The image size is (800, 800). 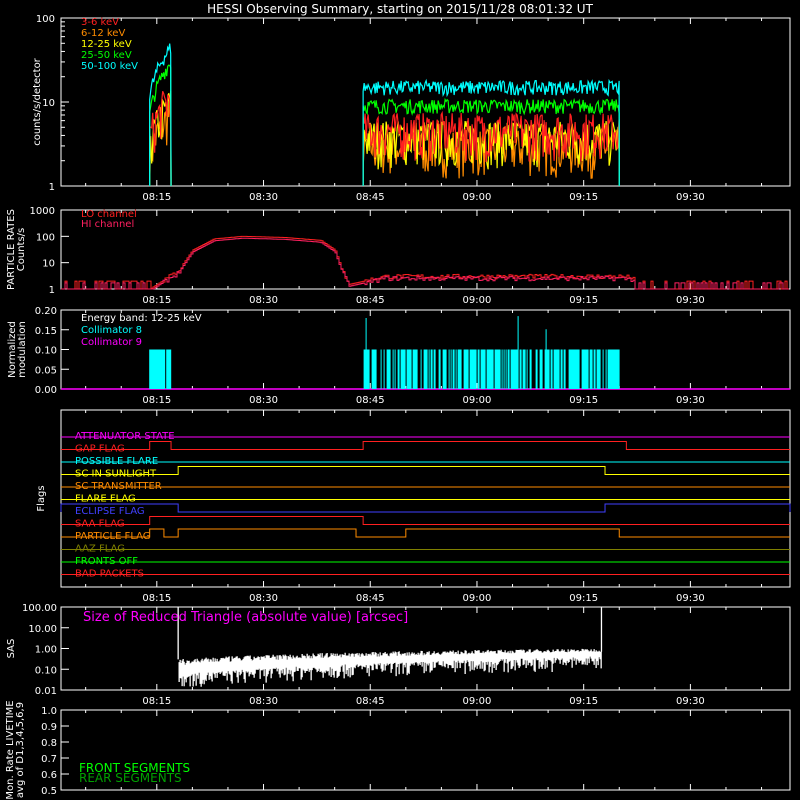 I want to click on legend-entry: 25-50 keV, so click(x=106, y=55).